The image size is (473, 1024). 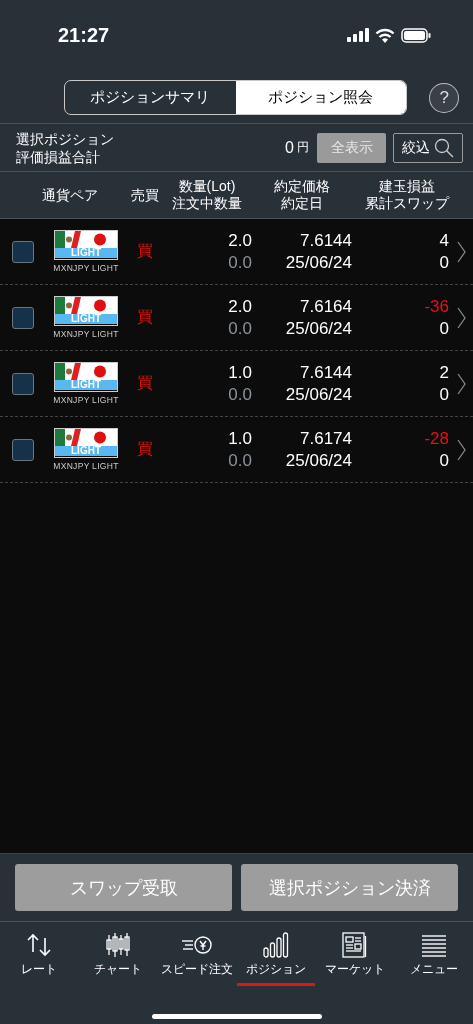 What do you see at coordinates (321, 97) in the screenshot?
I see `segment-tab: ポジション照会` at bounding box center [321, 97].